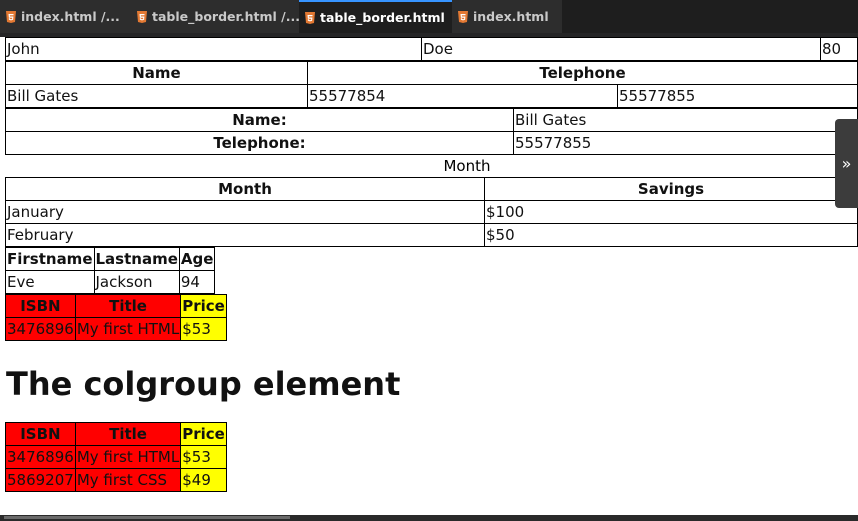 This screenshot has height=521, width=858. Describe the element at coordinates (50, 282) in the screenshot. I see `table-cell: Eve` at that location.